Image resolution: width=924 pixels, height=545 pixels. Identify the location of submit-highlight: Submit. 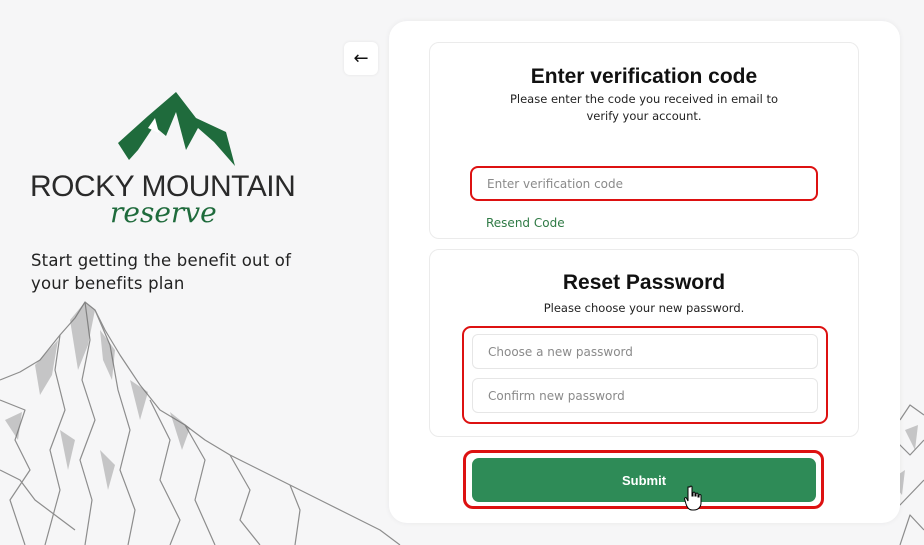
(643, 479).